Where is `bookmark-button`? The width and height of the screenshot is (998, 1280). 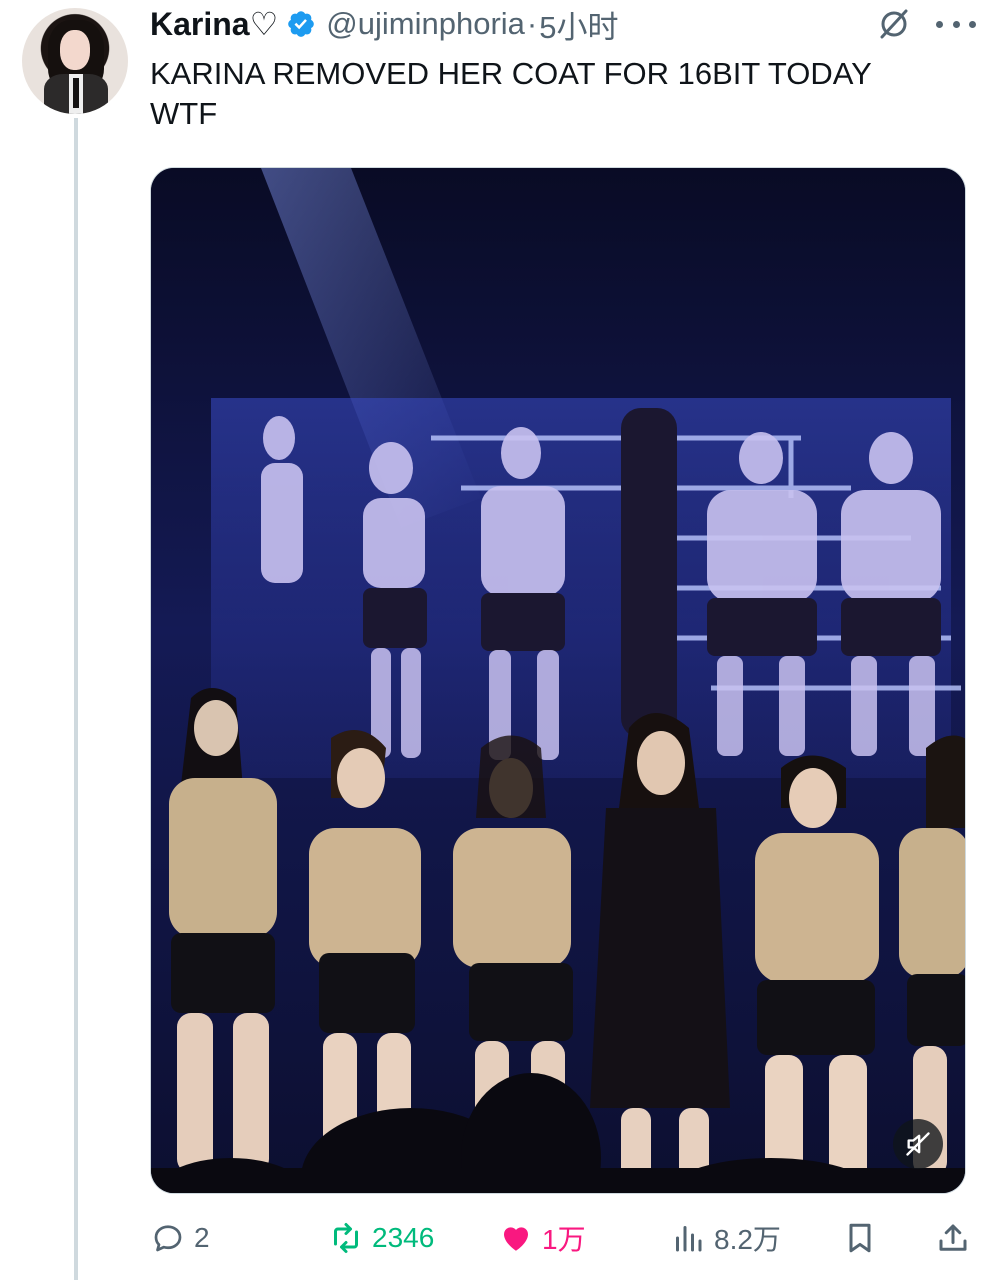
bookmark-button is located at coordinates (860, 1238).